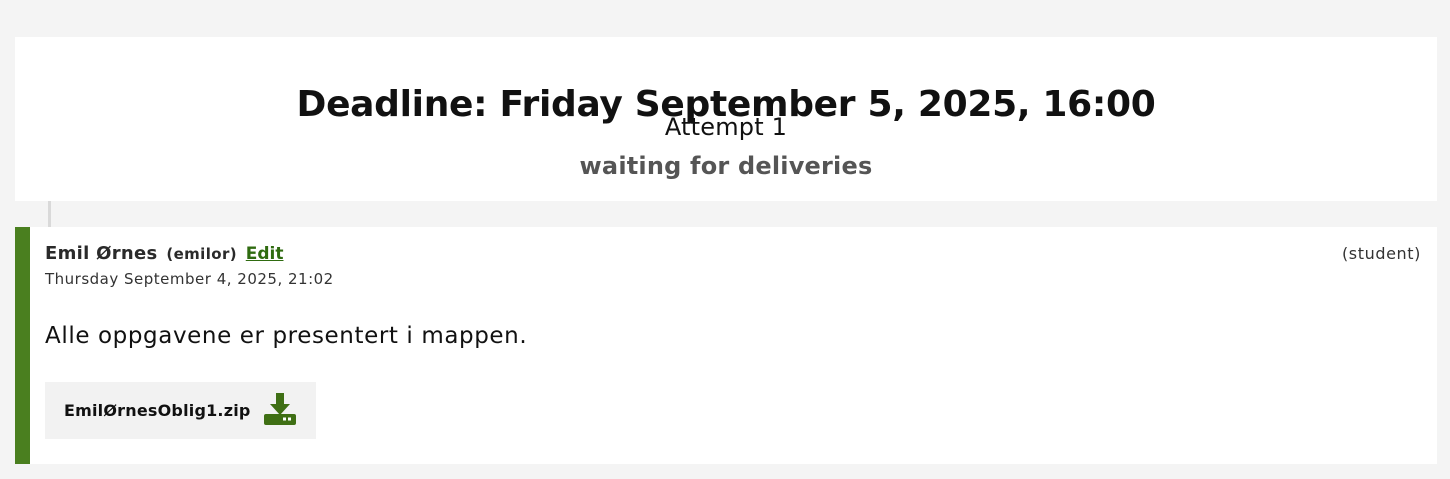 The width and height of the screenshot is (1450, 479). What do you see at coordinates (157, 410) in the screenshot?
I see `attachment-filename: EmilØrnesOblig1.zip` at bounding box center [157, 410].